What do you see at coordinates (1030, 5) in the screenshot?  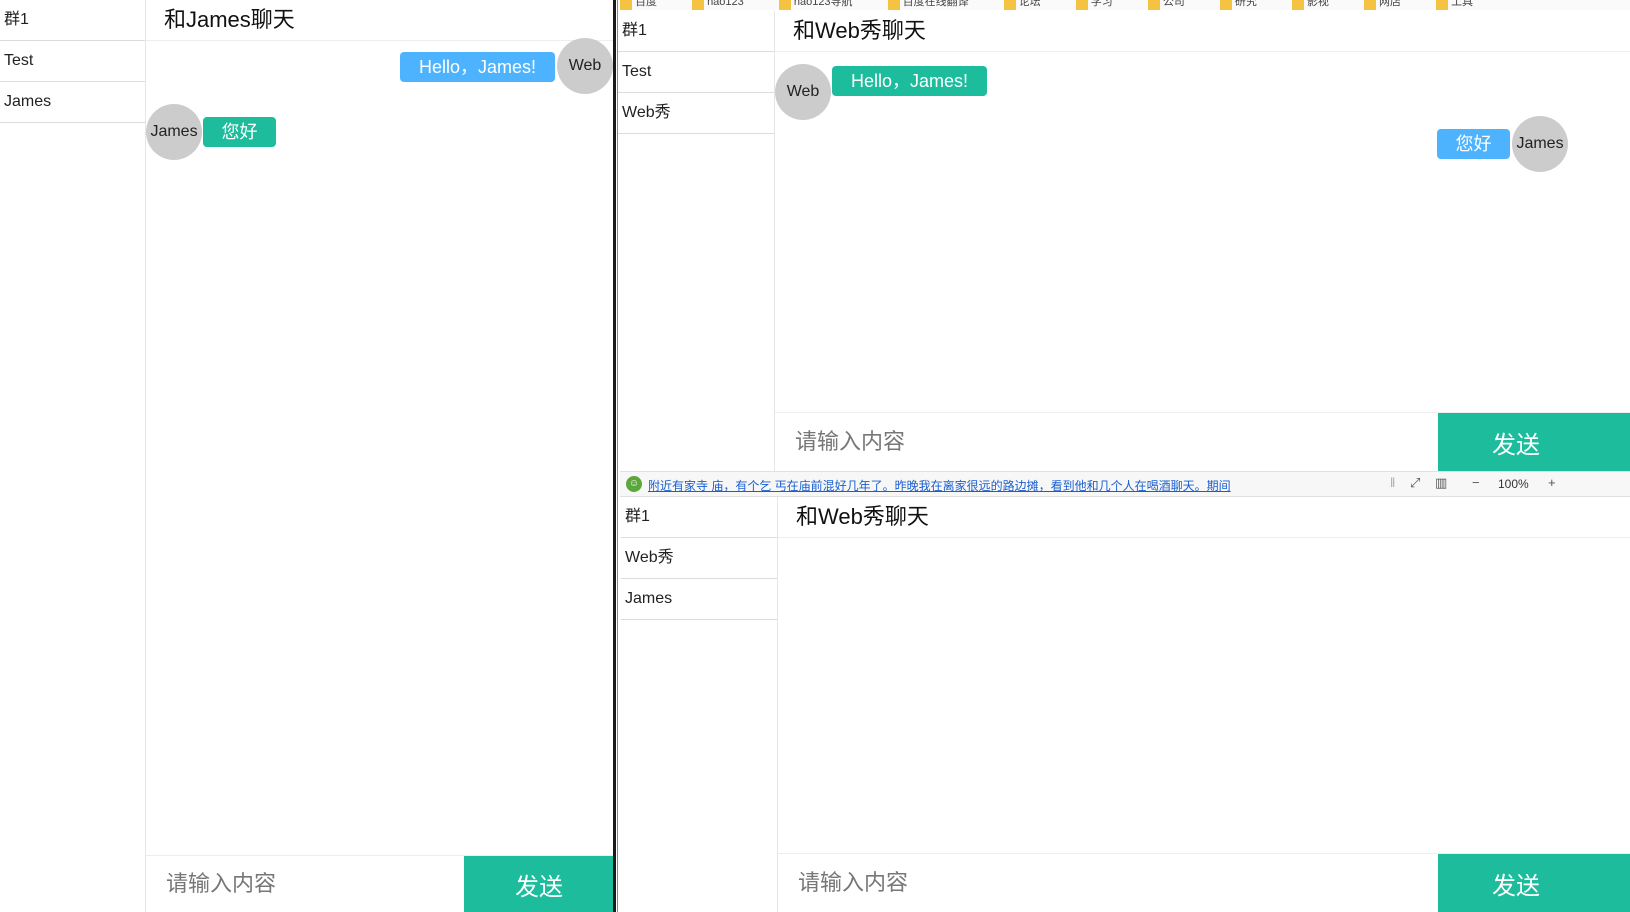 I see `bookmark-item: 论坛` at bounding box center [1030, 5].